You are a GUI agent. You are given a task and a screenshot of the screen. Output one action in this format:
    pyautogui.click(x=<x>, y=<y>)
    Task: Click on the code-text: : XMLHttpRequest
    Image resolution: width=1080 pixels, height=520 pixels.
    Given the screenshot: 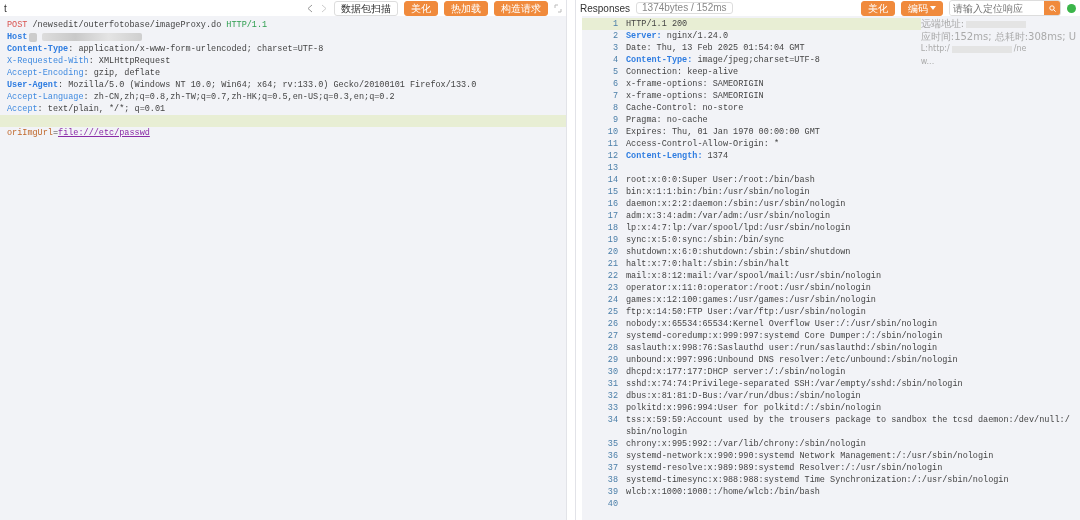 What is the action you would take?
    pyautogui.click(x=129, y=61)
    